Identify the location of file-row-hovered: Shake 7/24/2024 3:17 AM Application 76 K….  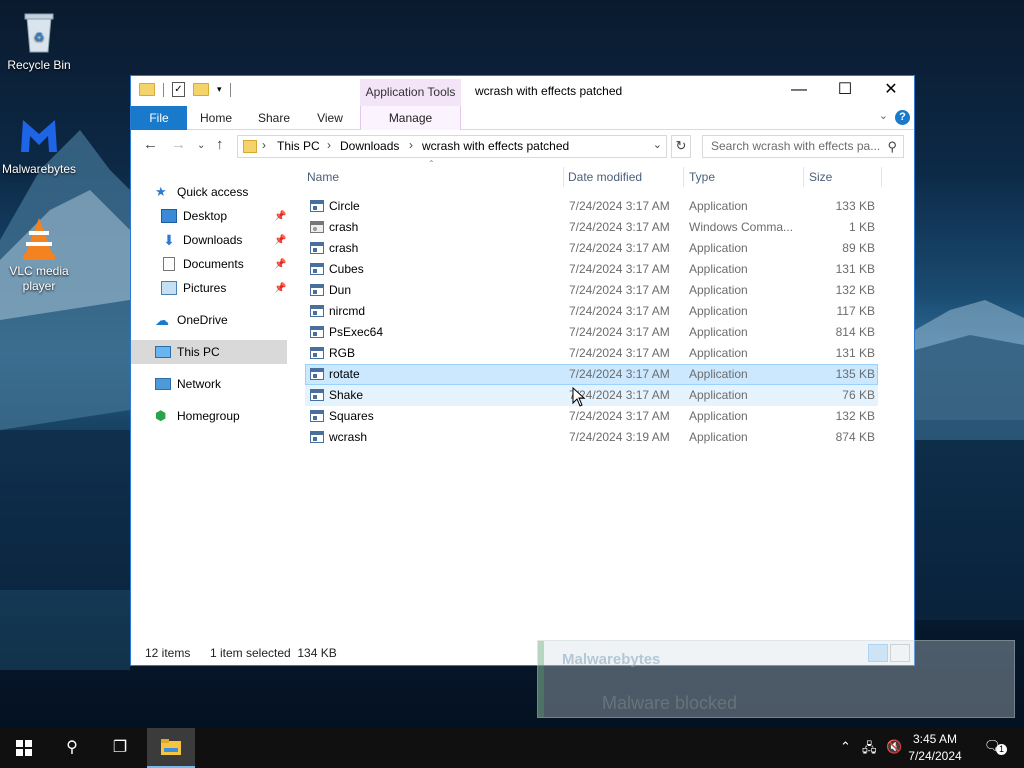
(591, 395).